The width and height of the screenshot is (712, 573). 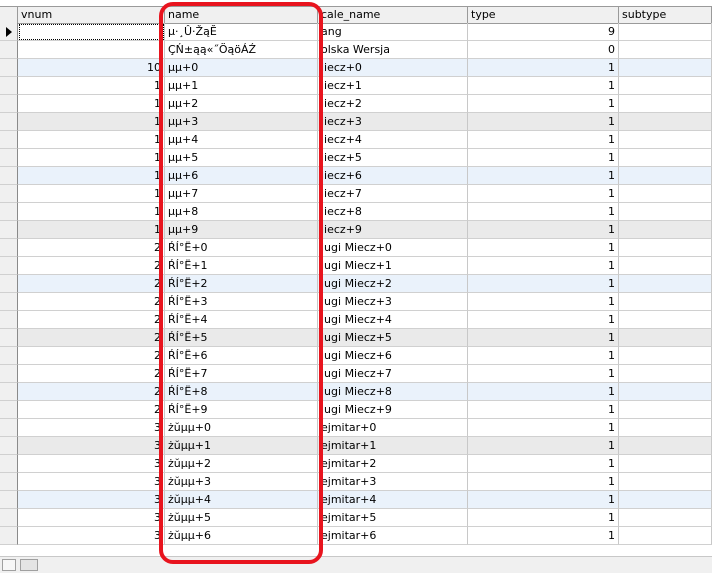 I want to click on cell-name: żŭµµ+5, so click(x=241, y=518).